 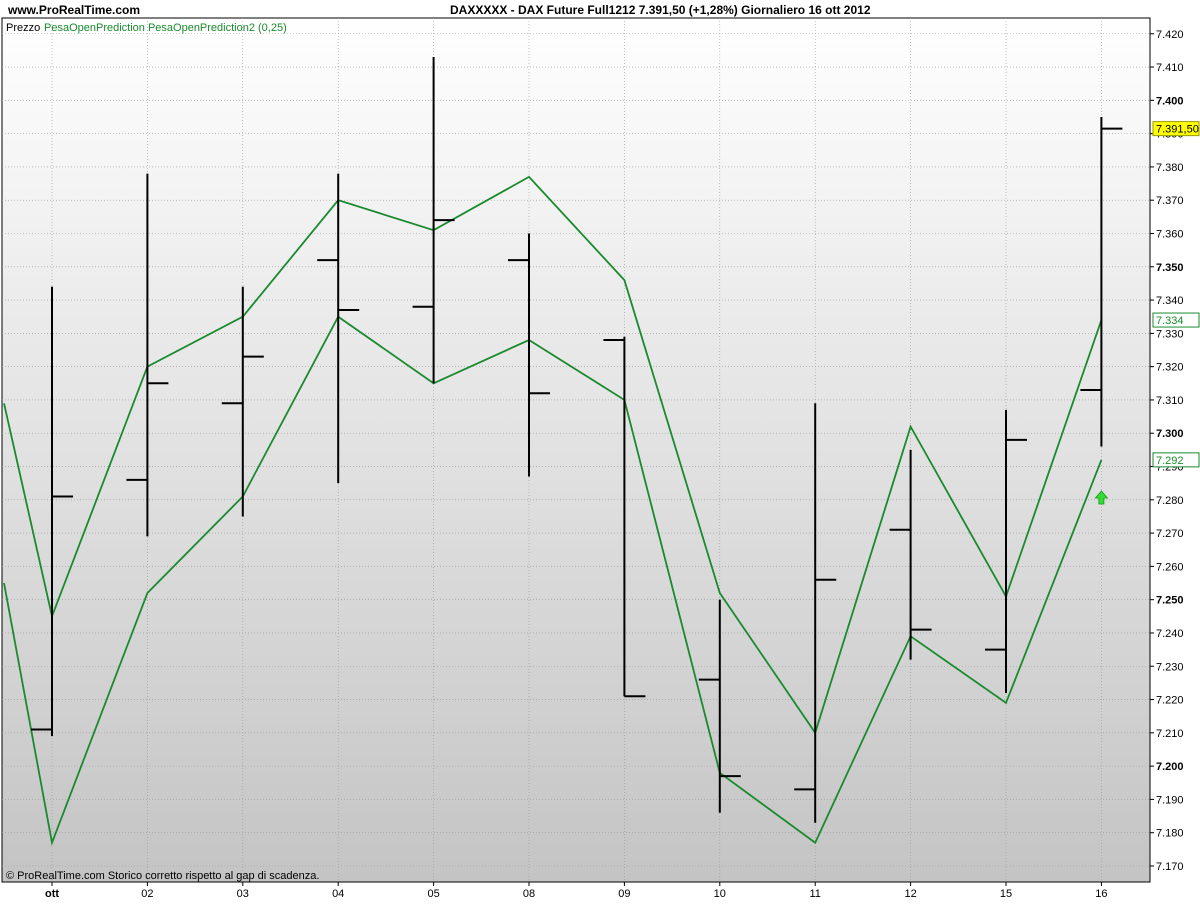 I want to click on x-tick-label: 09, so click(x=624, y=894).